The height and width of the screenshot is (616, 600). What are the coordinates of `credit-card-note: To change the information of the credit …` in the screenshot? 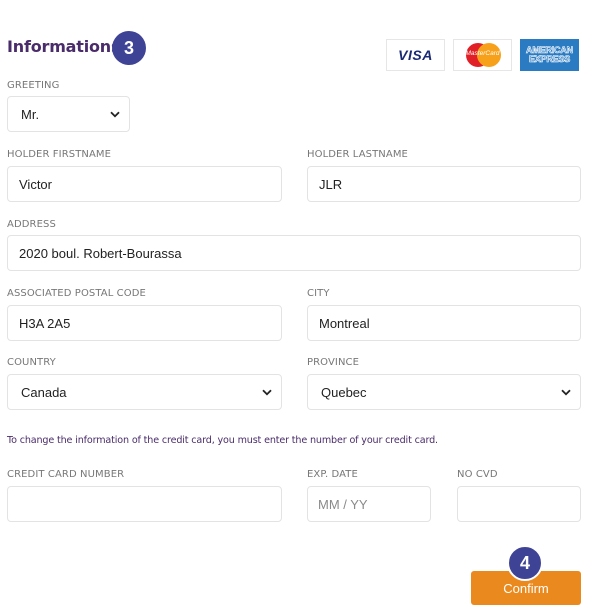 It's located at (222, 440).